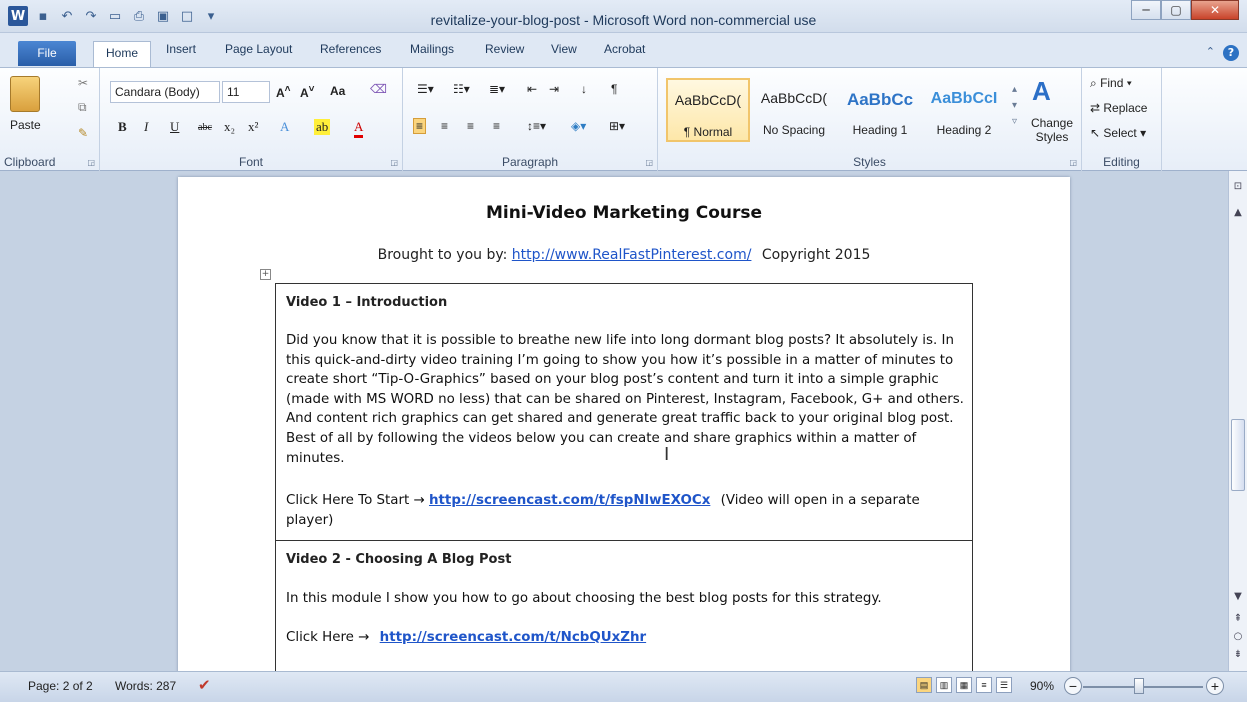  What do you see at coordinates (83, 83) in the screenshot?
I see `cut-icon: ✂` at bounding box center [83, 83].